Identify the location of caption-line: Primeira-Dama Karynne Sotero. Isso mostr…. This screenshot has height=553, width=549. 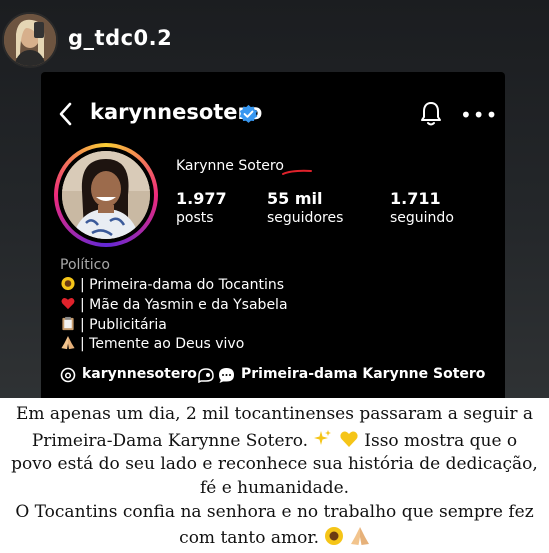
(274, 440).